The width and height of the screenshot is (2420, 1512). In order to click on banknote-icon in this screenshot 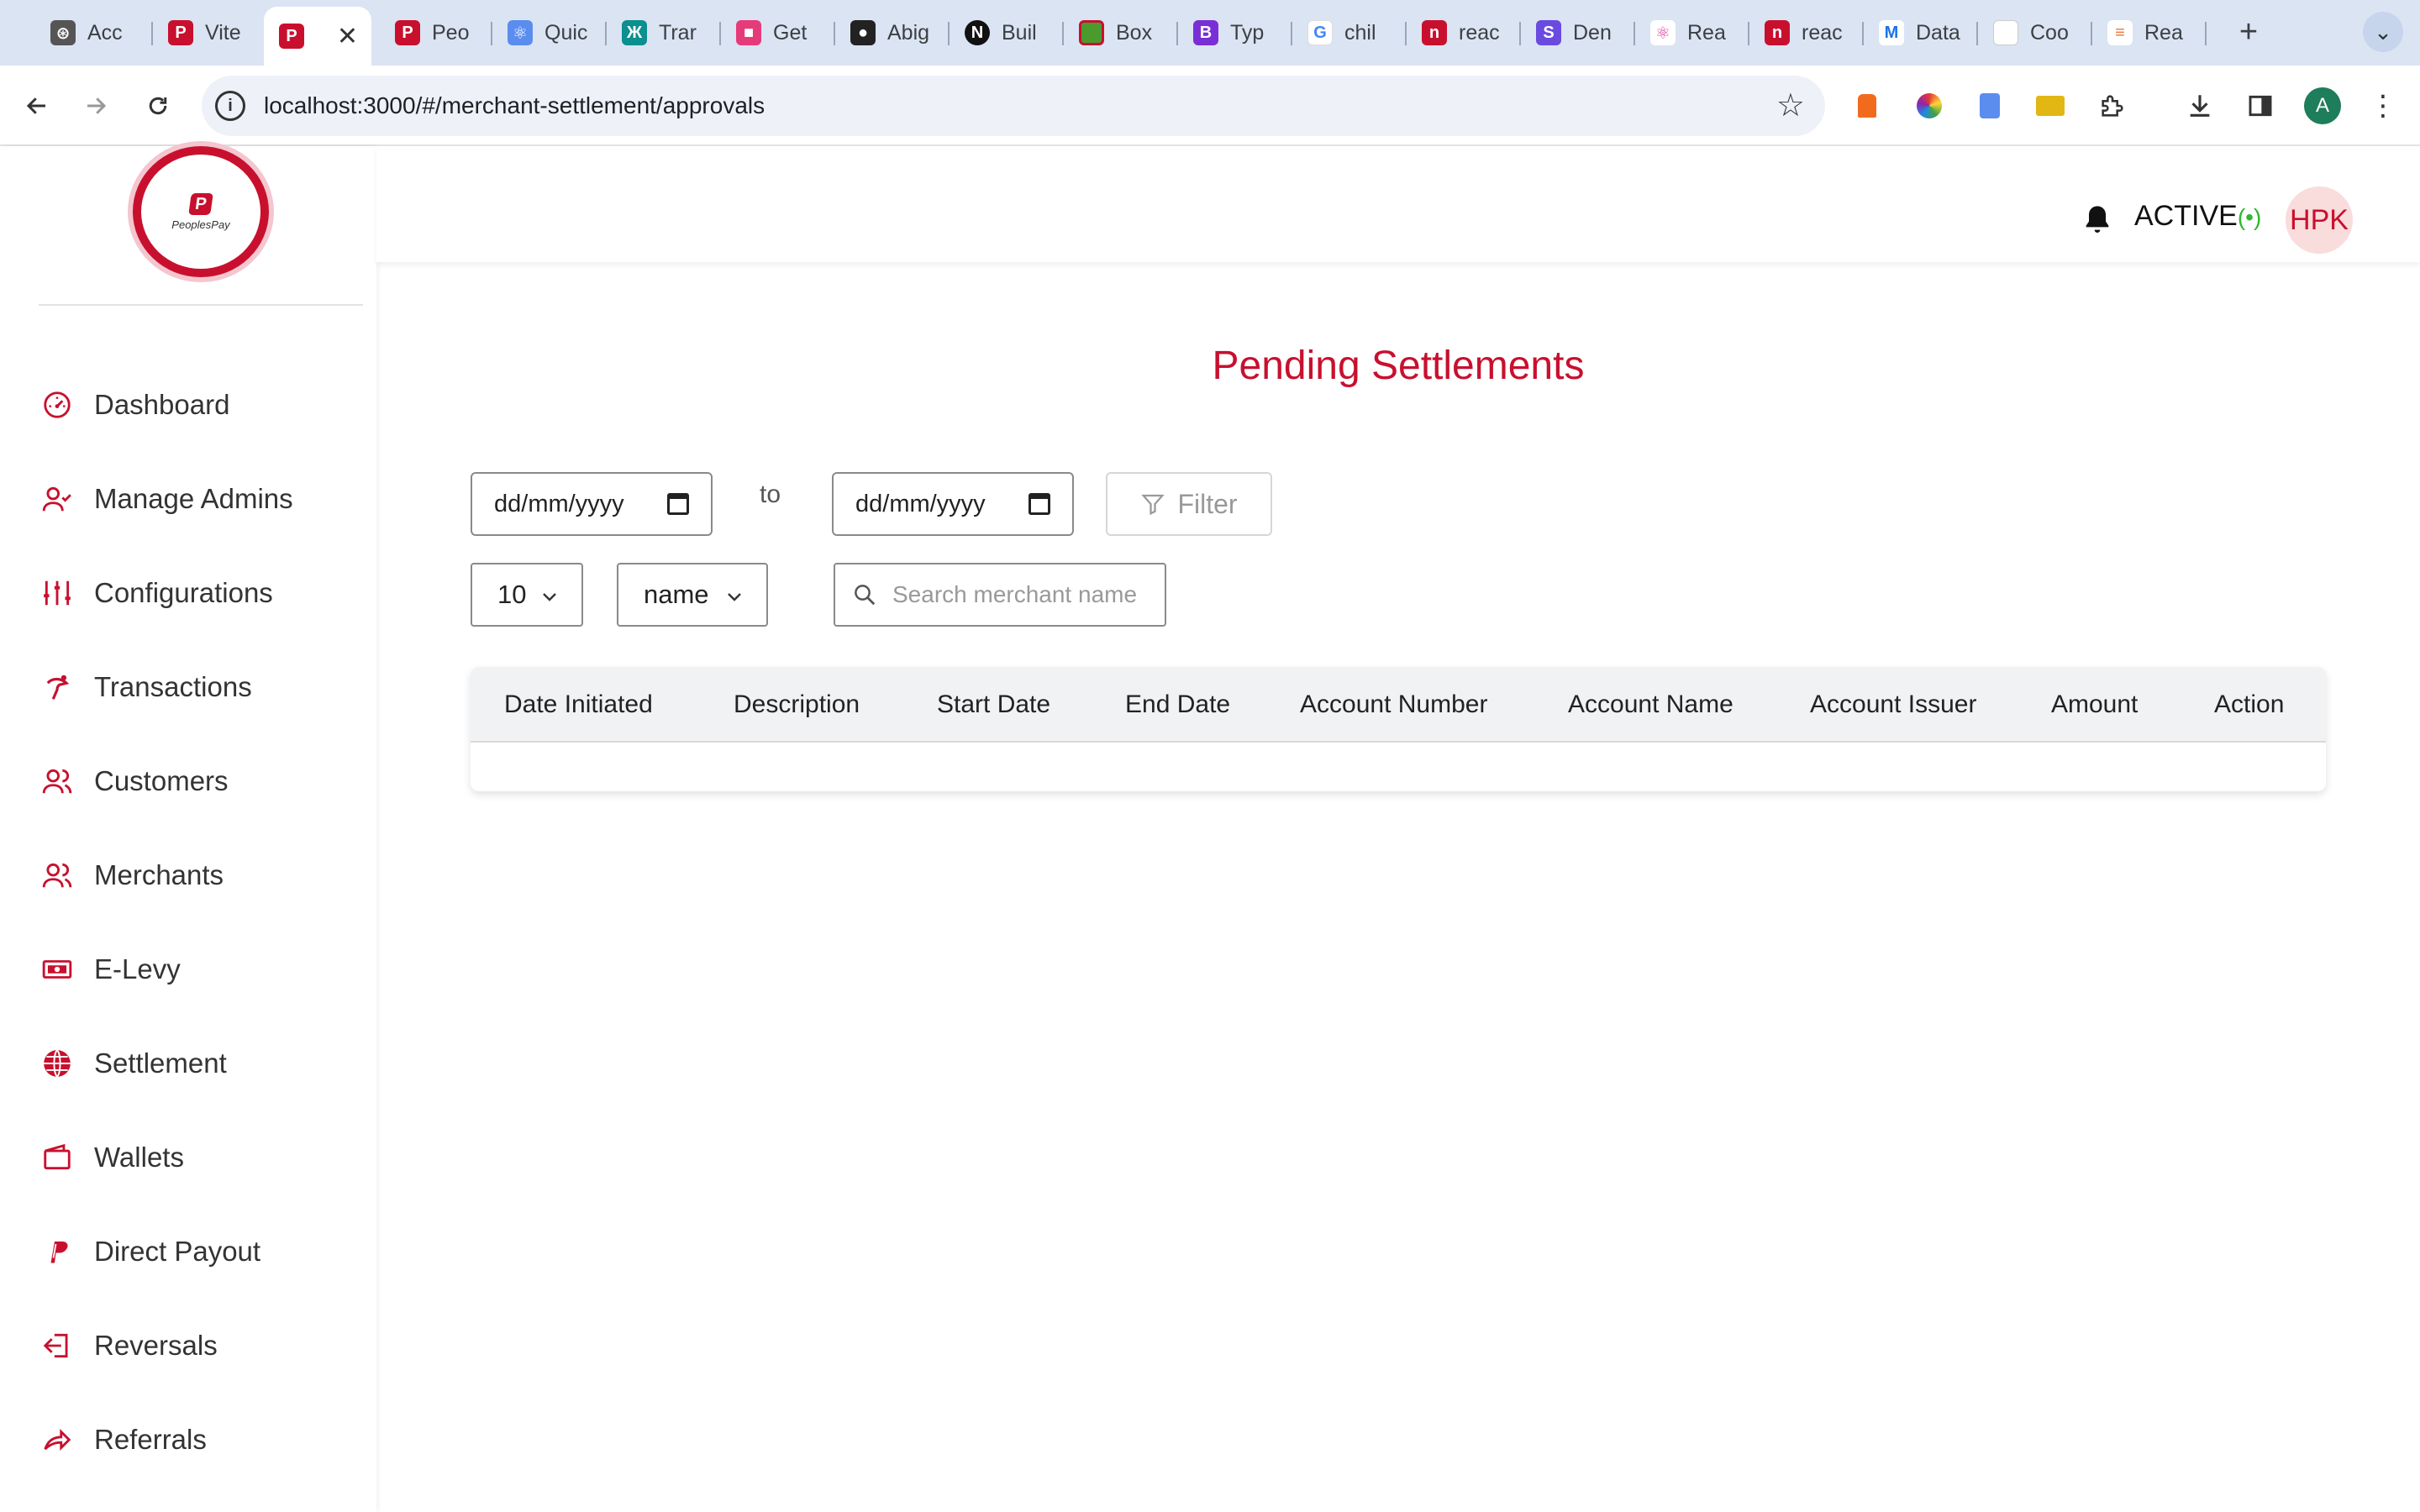, I will do `click(58, 969)`.